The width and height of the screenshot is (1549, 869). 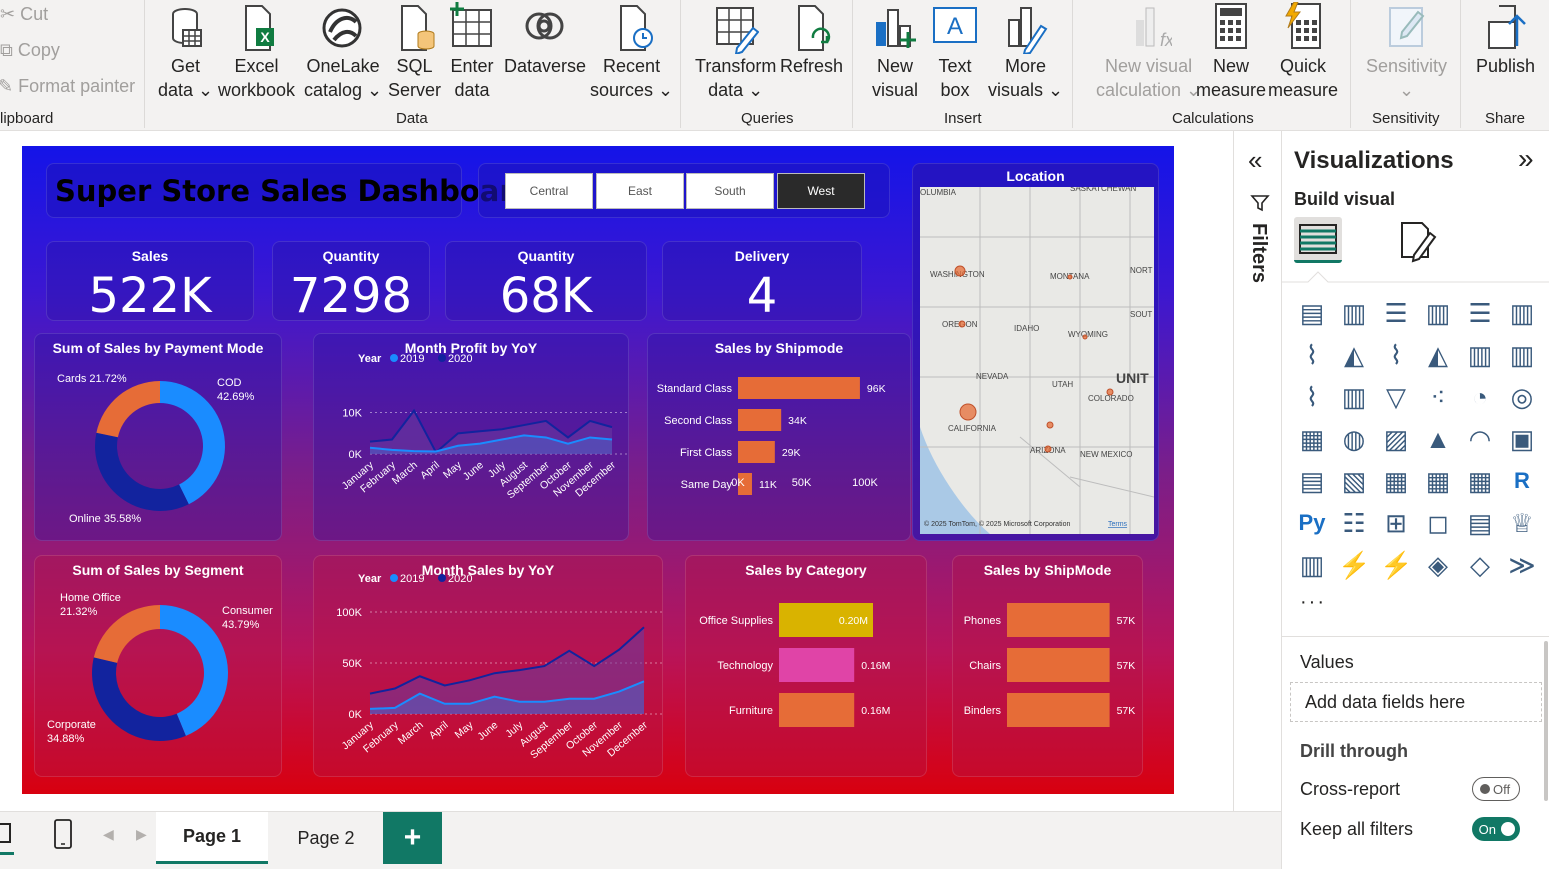 What do you see at coordinates (185, 52) in the screenshot?
I see `get-data-button: Get data ⌄` at bounding box center [185, 52].